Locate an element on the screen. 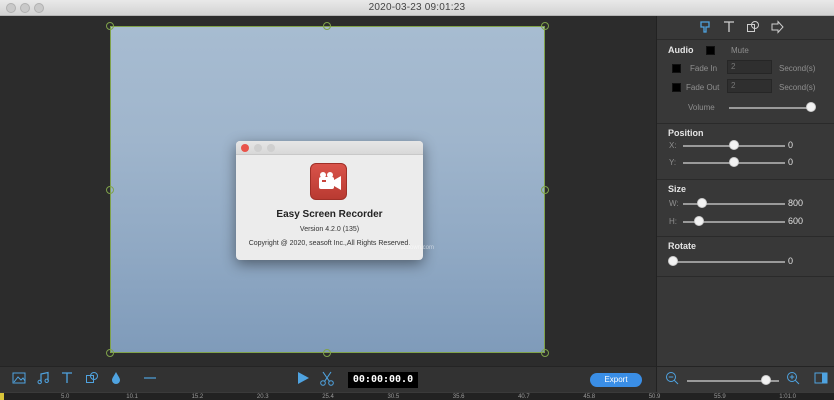 This screenshot has width=834, height=400. window-title: 2020-03-23 09:01:23 is located at coordinates (417, 7).